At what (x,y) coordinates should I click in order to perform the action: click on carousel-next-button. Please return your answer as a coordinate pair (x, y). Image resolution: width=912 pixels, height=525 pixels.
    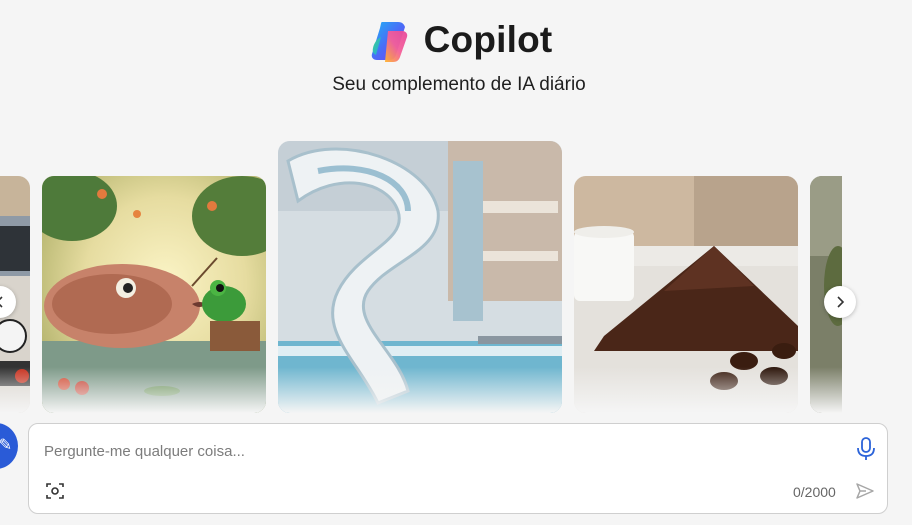
    Looking at the image, I should click on (840, 302).